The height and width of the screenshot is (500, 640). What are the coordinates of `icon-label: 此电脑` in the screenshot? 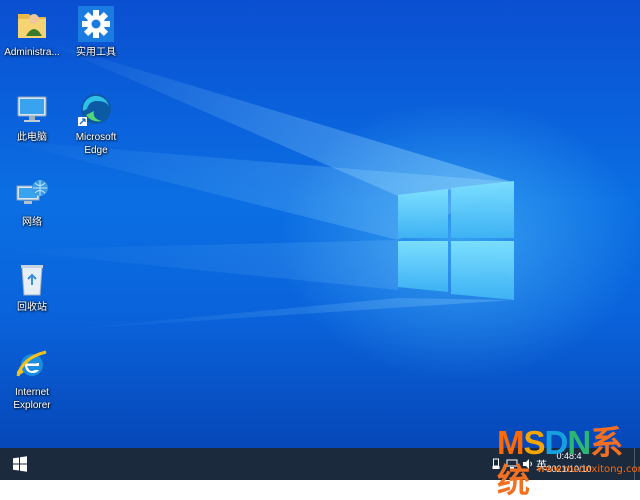 It's located at (32, 137).